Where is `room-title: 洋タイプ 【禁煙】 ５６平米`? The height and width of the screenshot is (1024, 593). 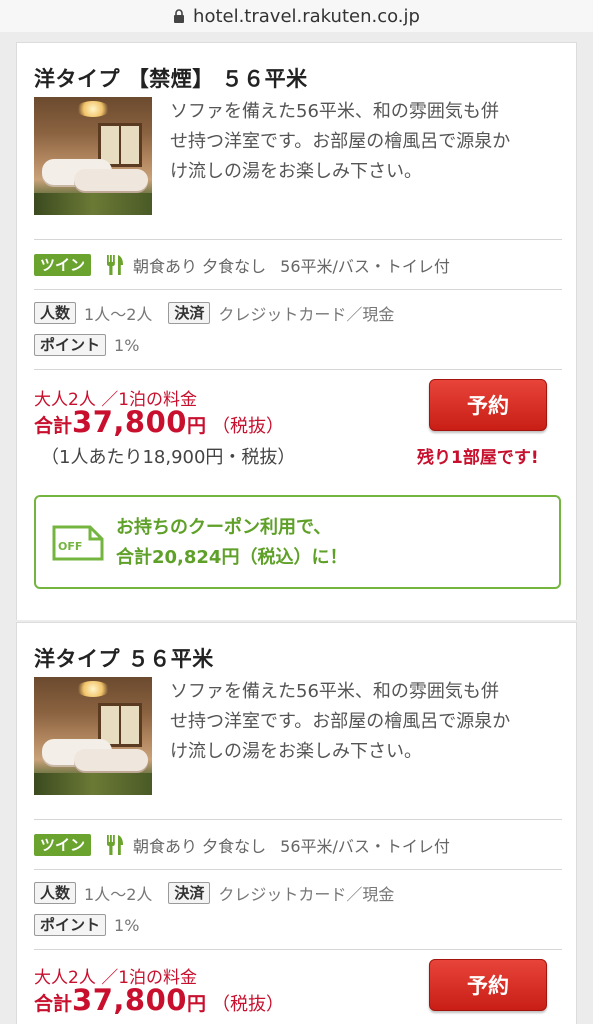
room-title: 洋タイプ 【禁煙】 ５６平米 is located at coordinates (171, 78).